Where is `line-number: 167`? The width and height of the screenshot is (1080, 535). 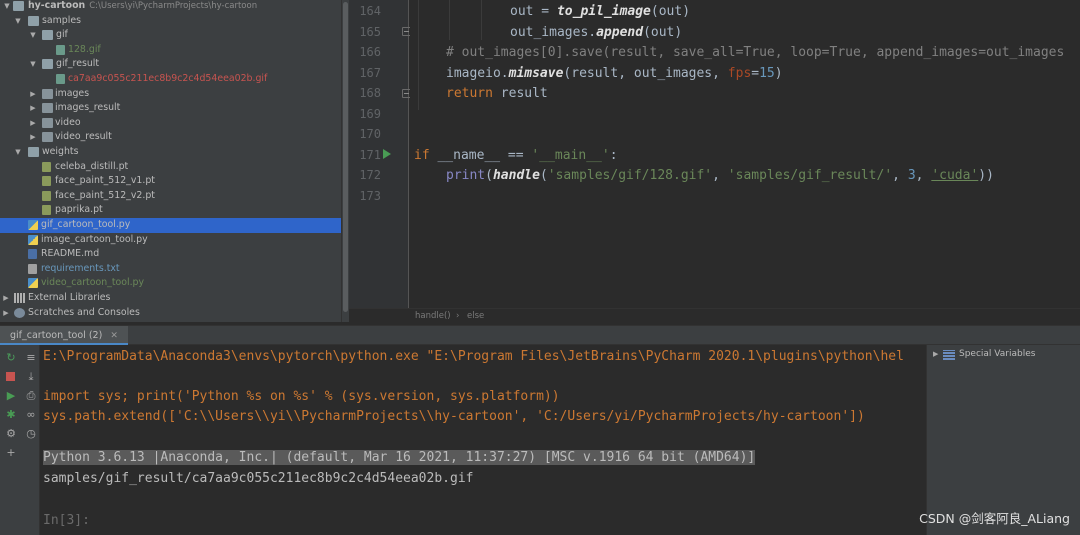
line-number: 167 is located at coordinates (370, 72).